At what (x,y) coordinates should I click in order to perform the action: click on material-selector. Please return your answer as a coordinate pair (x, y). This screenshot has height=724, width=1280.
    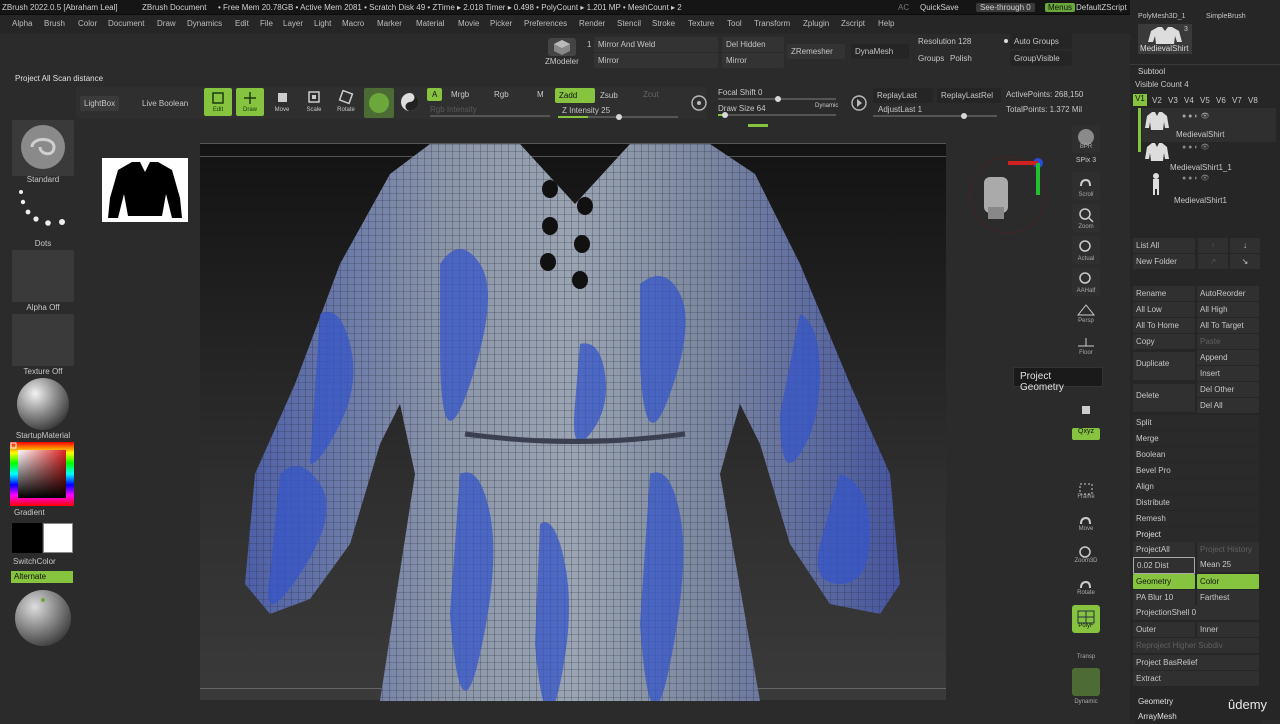
    Looking at the image, I should click on (43, 404).